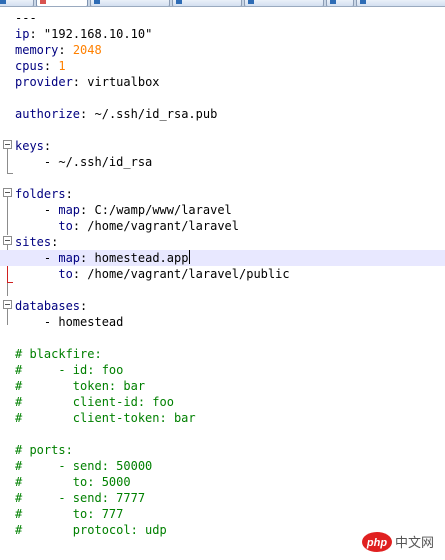 The image size is (445, 560). What do you see at coordinates (222, 66) in the screenshot?
I see `code-line: cpus: 1` at bounding box center [222, 66].